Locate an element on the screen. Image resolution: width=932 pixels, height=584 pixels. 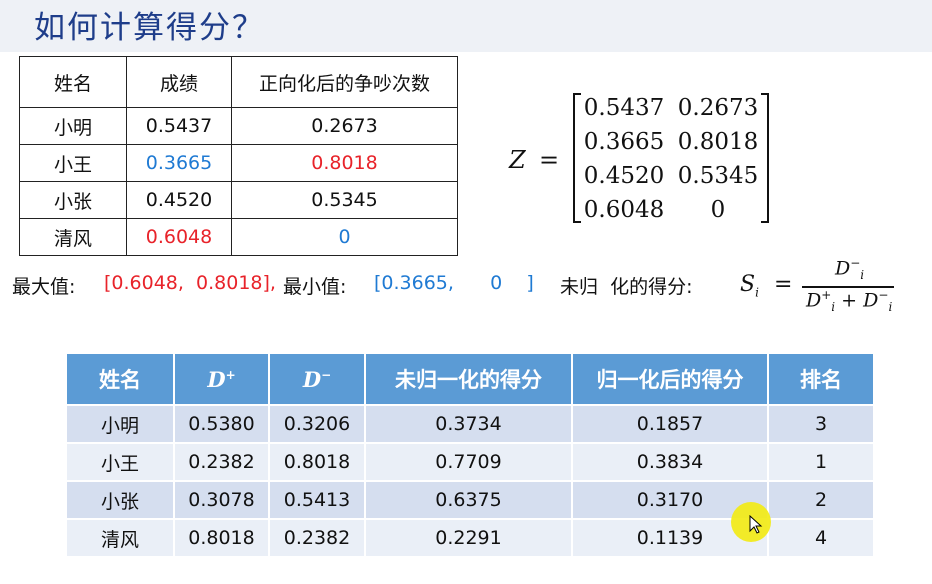
table-row: 小王 0.2382 0.8018 0.7709 0.3834 1 is located at coordinates (471, 462).